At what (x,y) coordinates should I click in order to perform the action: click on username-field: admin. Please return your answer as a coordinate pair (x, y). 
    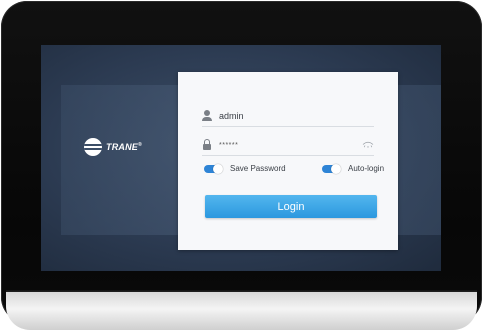
    Looking at the image, I should click on (288, 116).